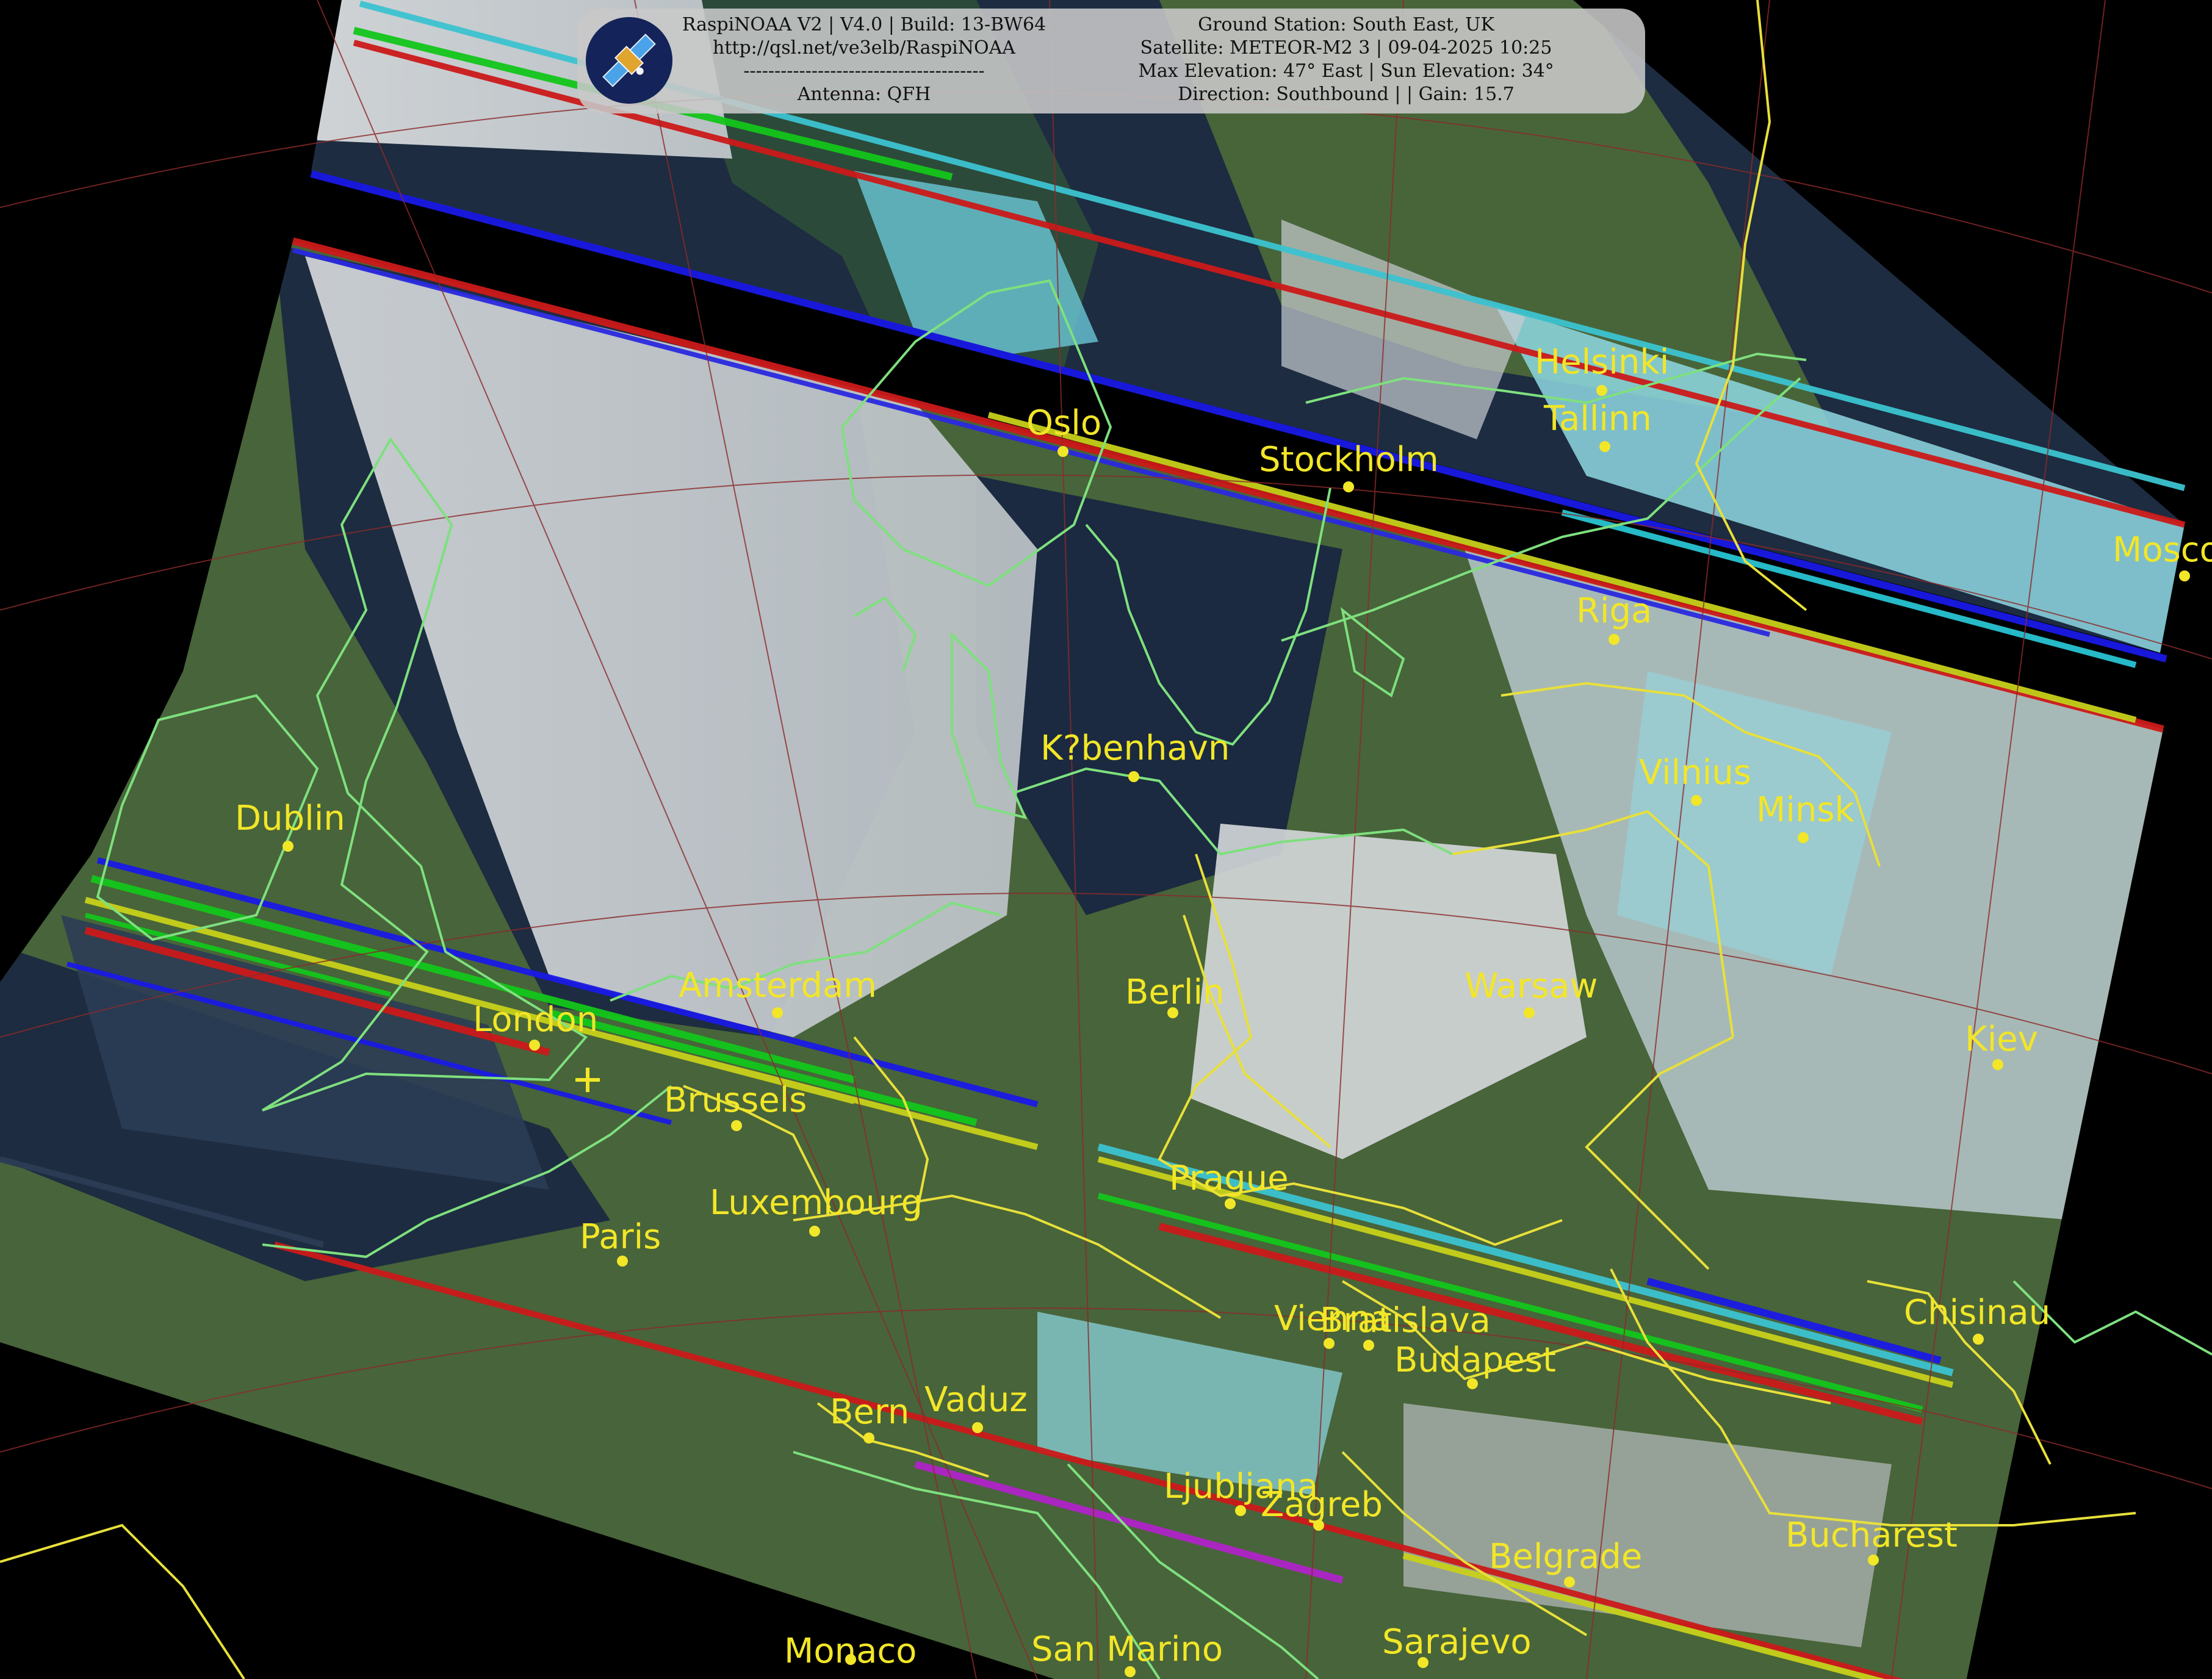 The width and height of the screenshot is (2212, 1679). I want to click on city-berlin: Berlin, so click(1175, 995).